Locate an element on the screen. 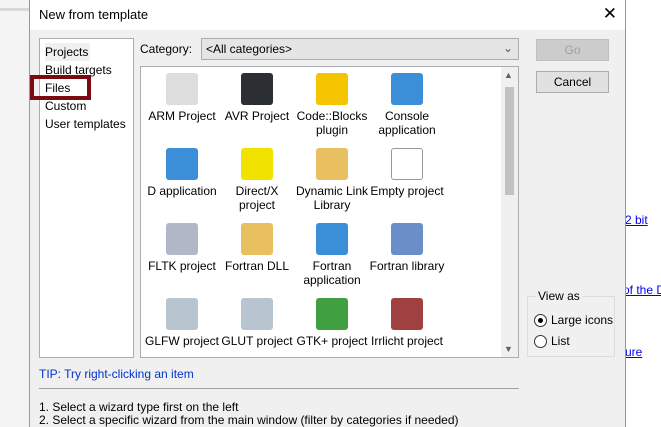 The width and height of the screenshot is (661, 427). radio-large-icons: Large icons is located at coordinates (573, 320).